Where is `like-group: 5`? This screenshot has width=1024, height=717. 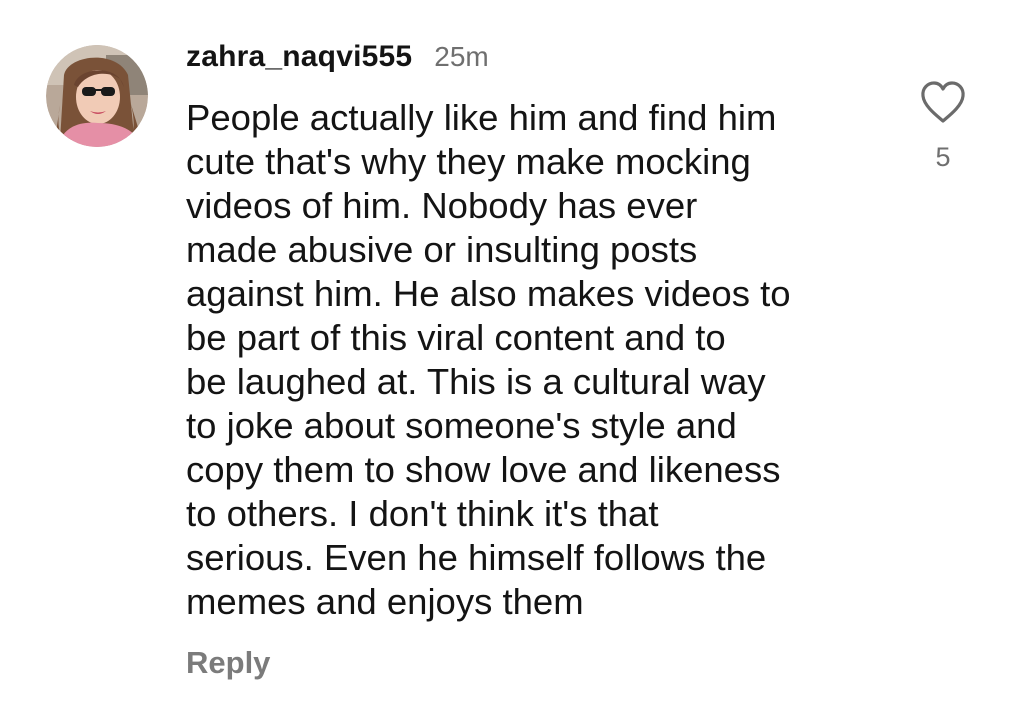
like-group: 5 is located at coordinates (943, 125).